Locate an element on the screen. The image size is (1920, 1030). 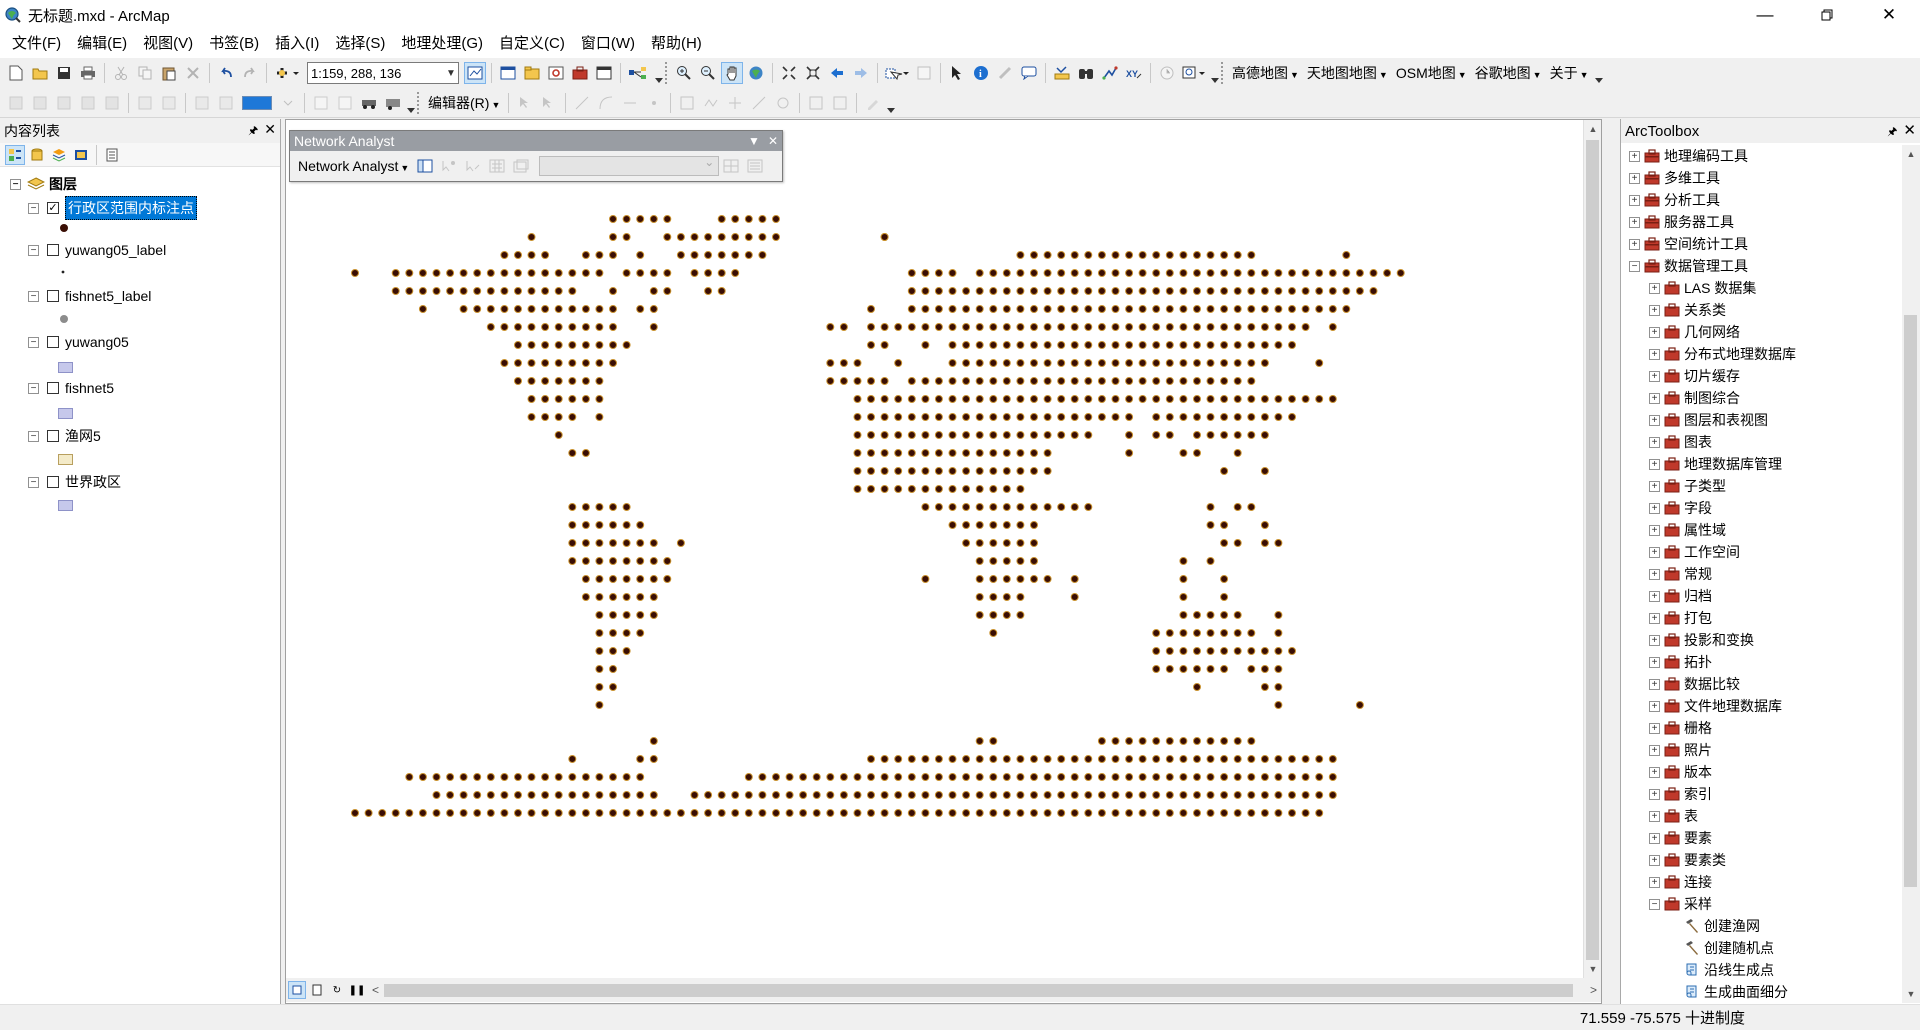
toolset-node: + 归档 is located at coordinates (1680, 596).